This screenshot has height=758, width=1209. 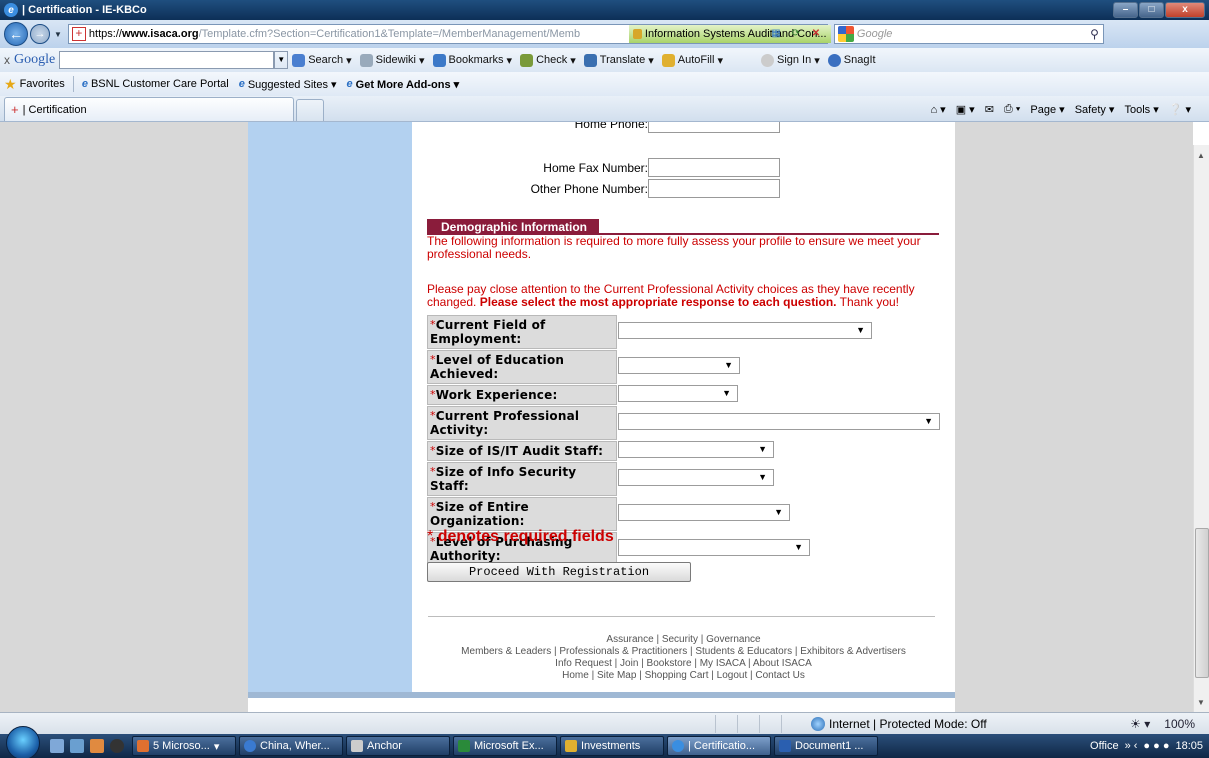 I want to click on toolbar-snagit-button: SnagIt, so click(x=851, y=60).